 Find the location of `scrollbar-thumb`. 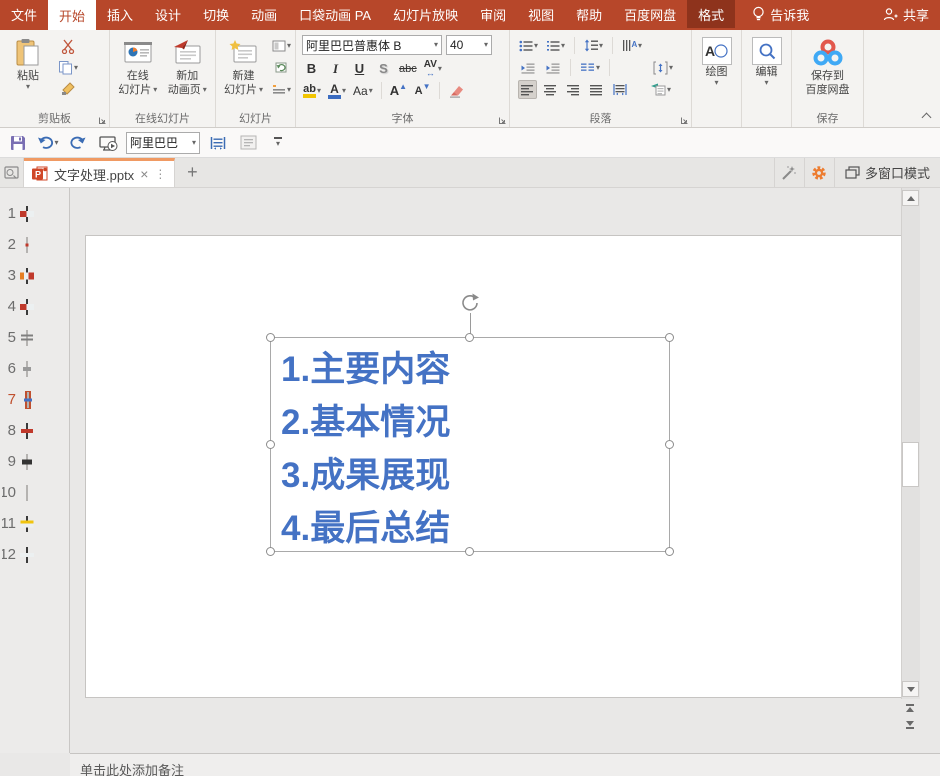

scrollbar-thumb is located at coordinates (910, 464).